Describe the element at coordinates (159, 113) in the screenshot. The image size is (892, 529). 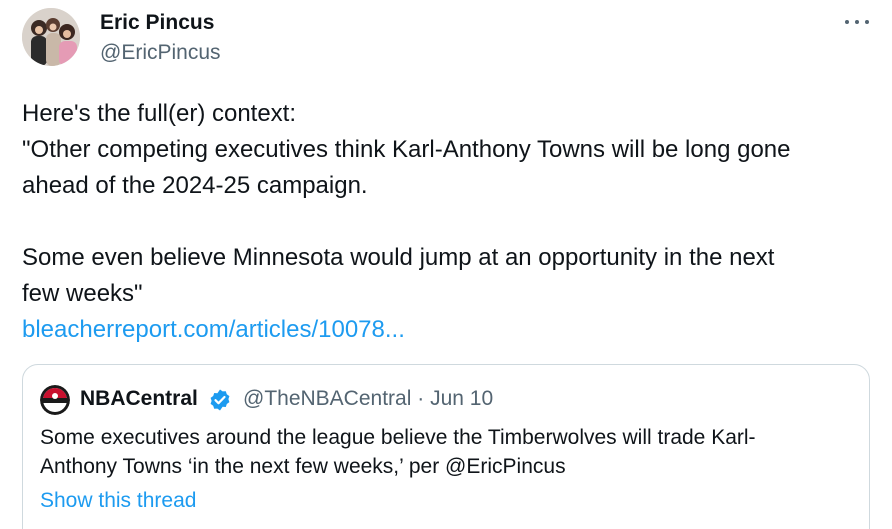
I see `tweet-line: Here's the full(er) context:` at that location.